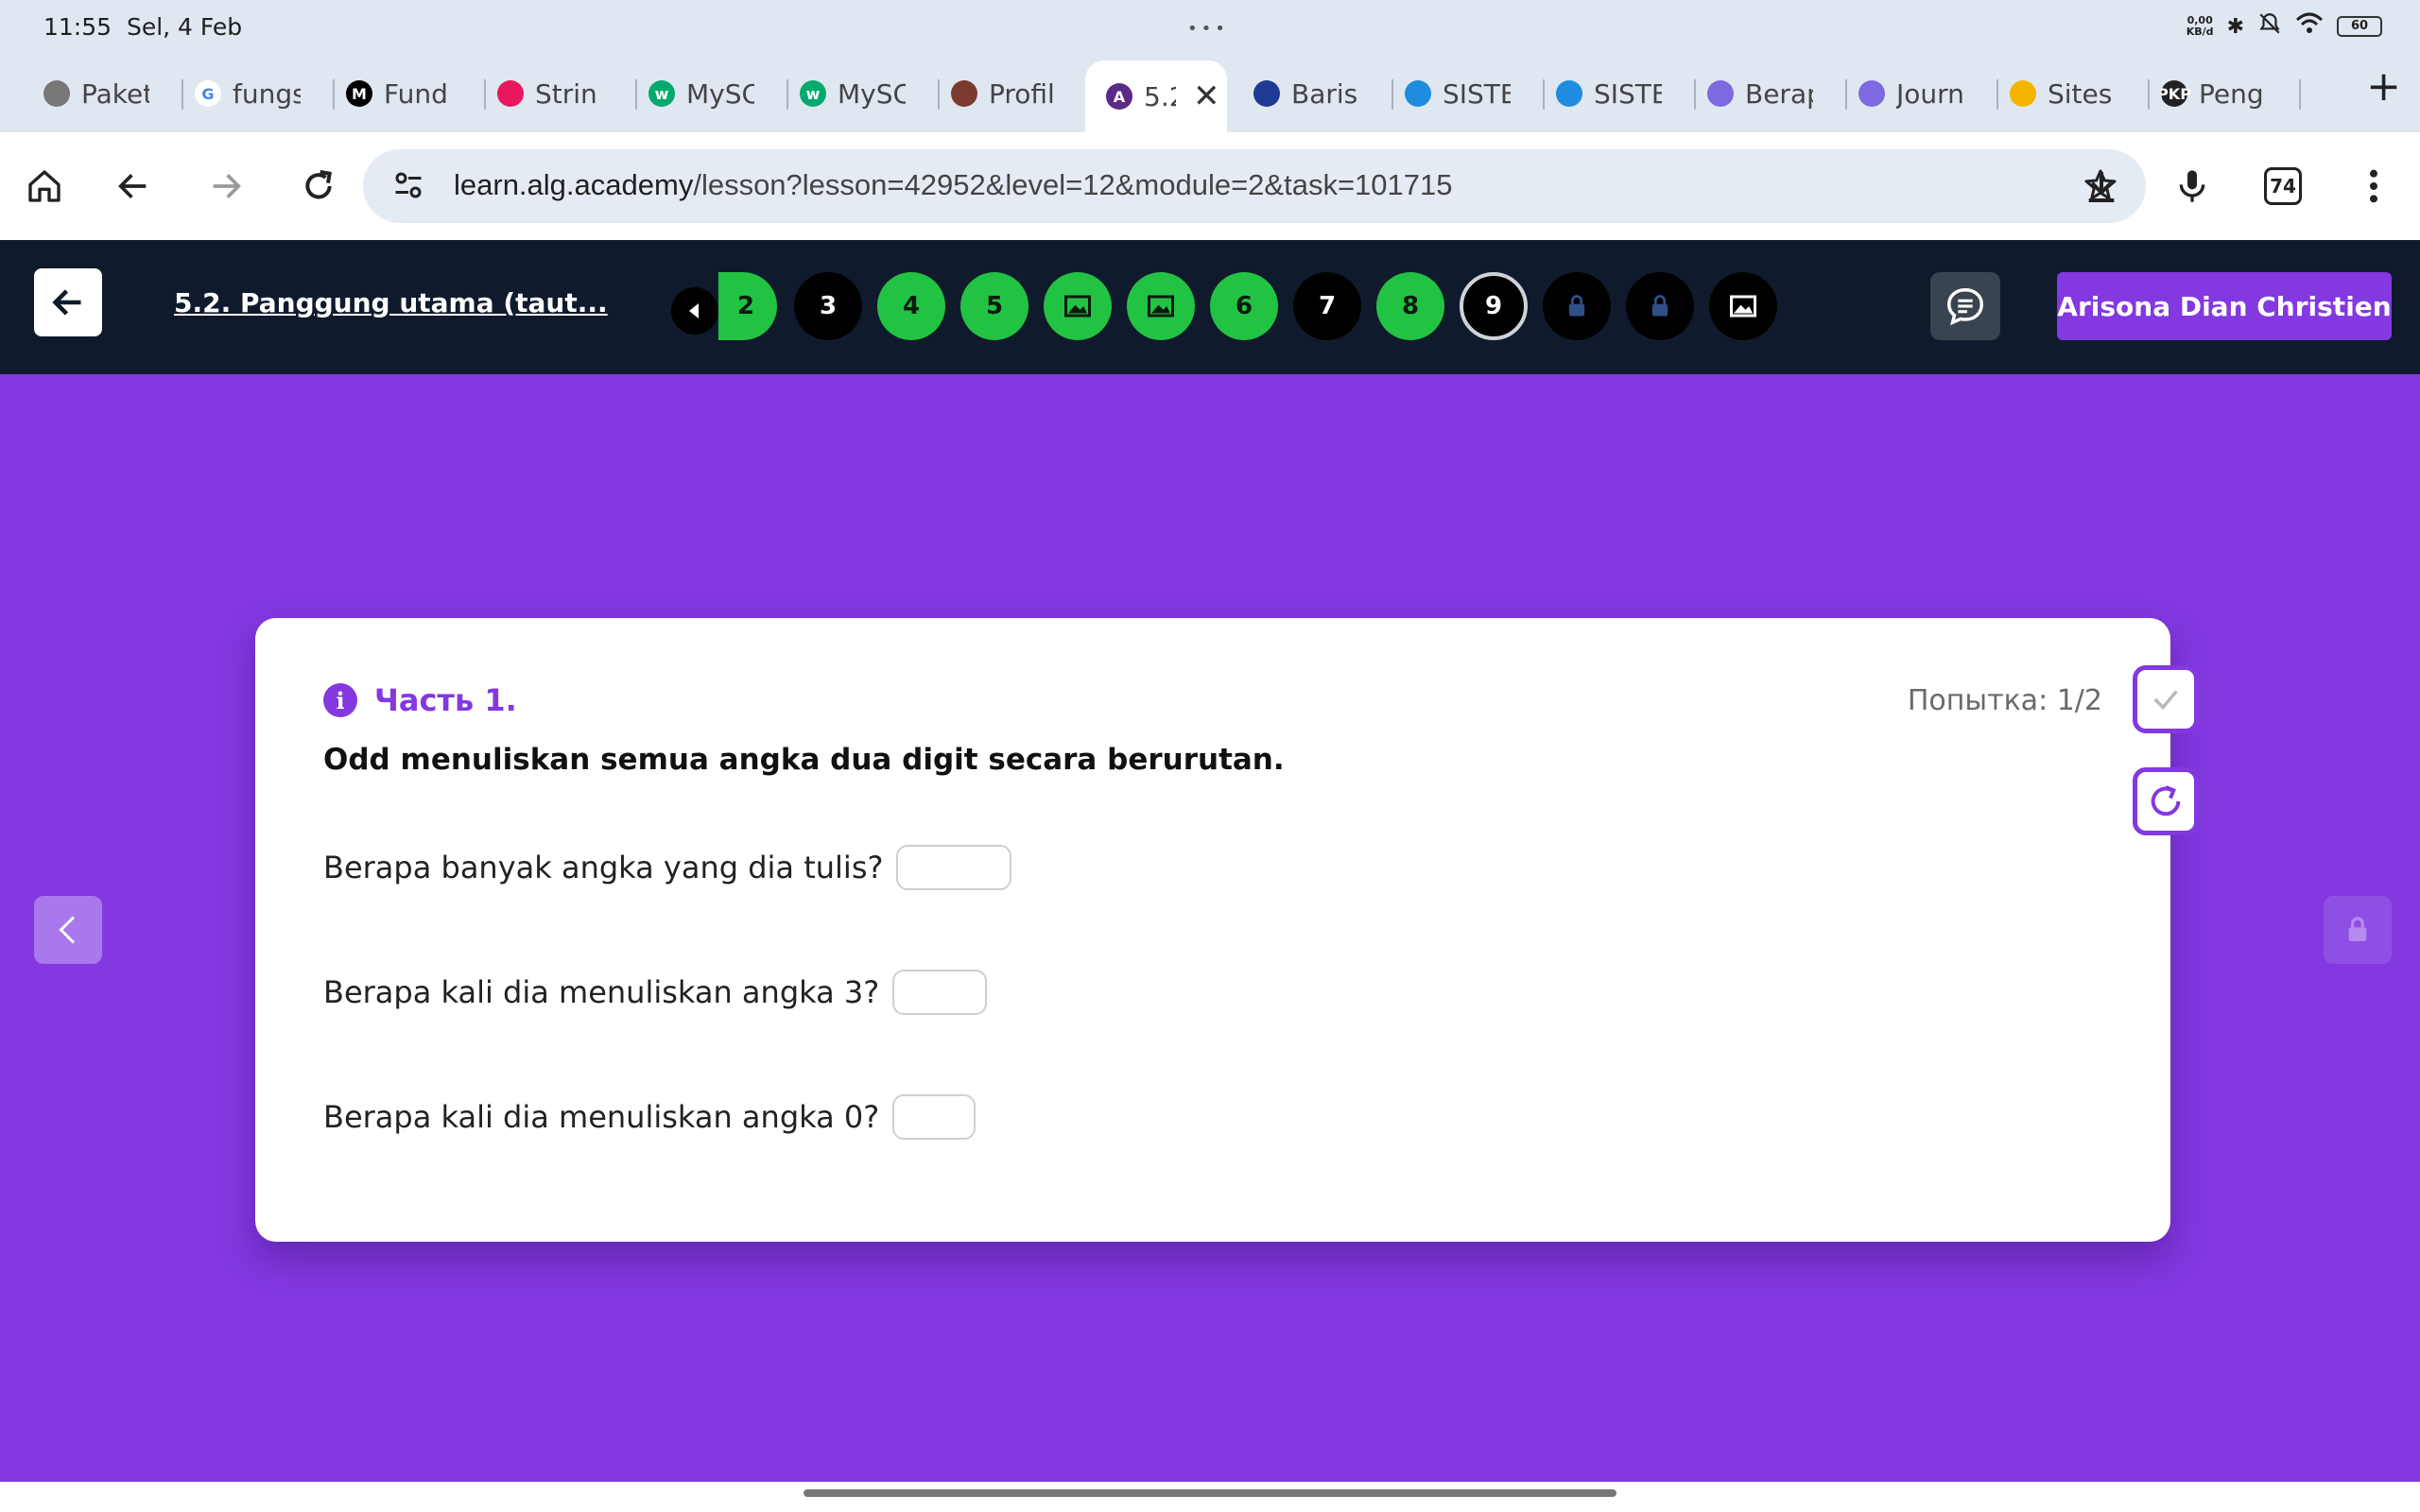 This screenshot has width=2420, height=1512. I want to click on more-menu-icon, so click(2373, 186).